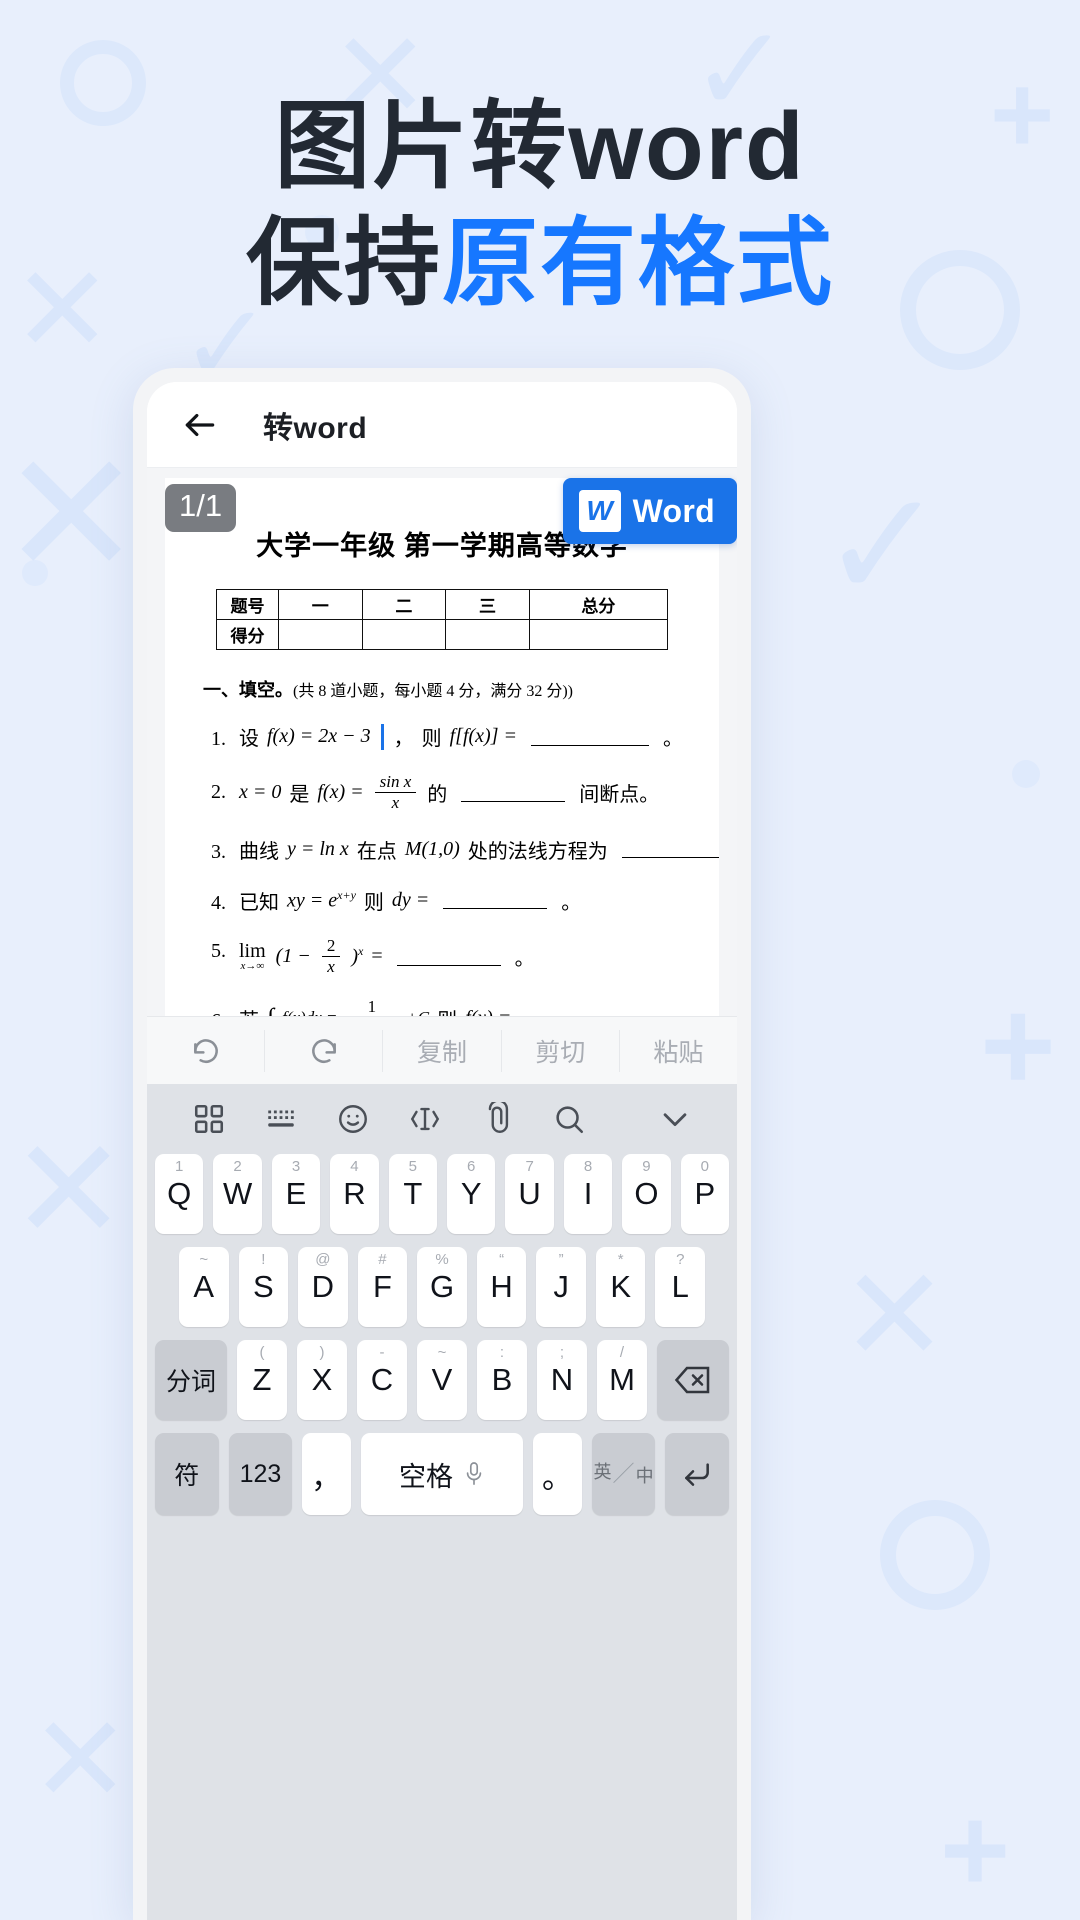 The width and height of the screenshot is (1080, 1920). What do you see at coordinates (382, 1287) in the screenshot?
I see `key-f: # F` at bounding box center [382, 1287].